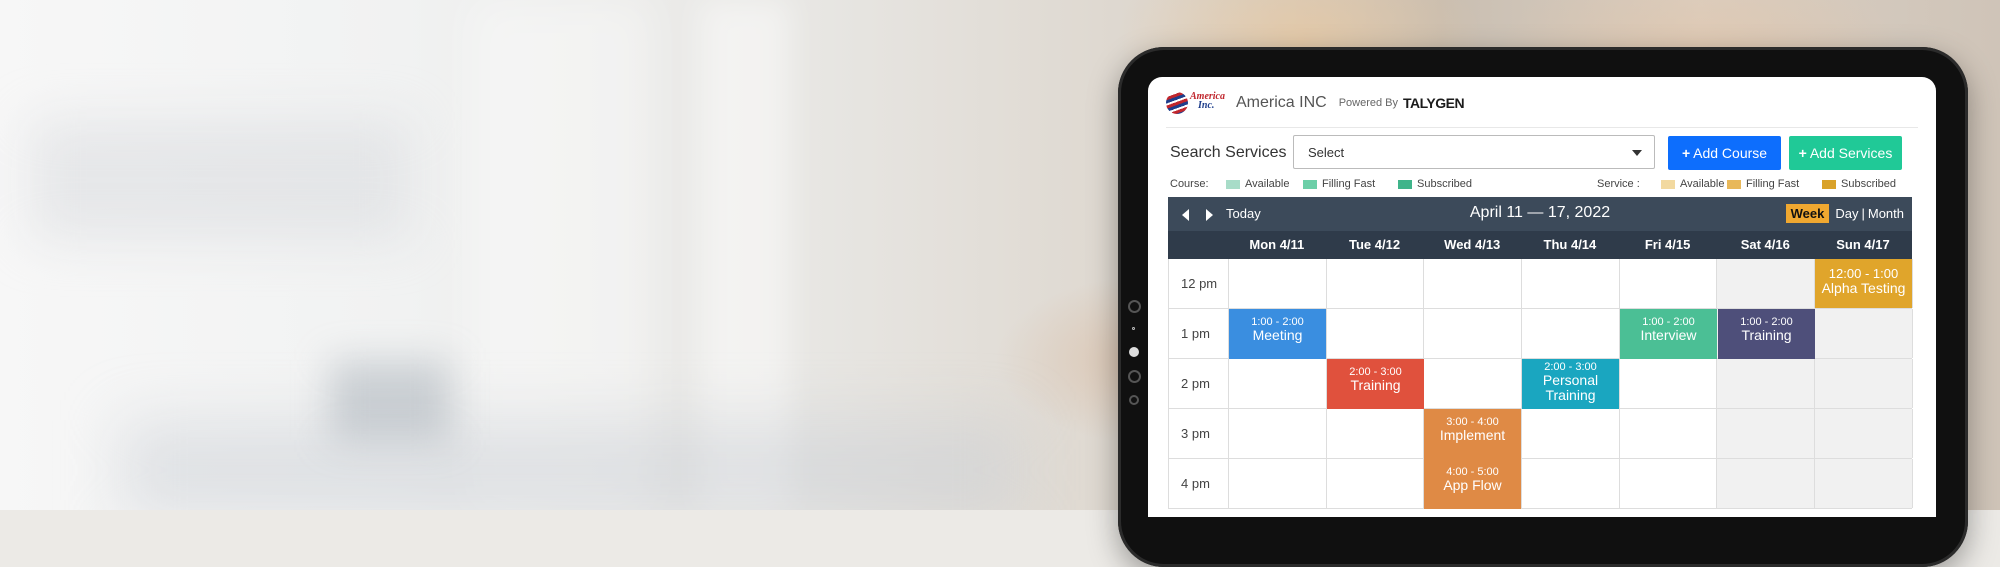 The height and width of the screenshot is (567, 2000). I want to click on service-legend-filling-fast: Filling Fast, so click(1763, 184).